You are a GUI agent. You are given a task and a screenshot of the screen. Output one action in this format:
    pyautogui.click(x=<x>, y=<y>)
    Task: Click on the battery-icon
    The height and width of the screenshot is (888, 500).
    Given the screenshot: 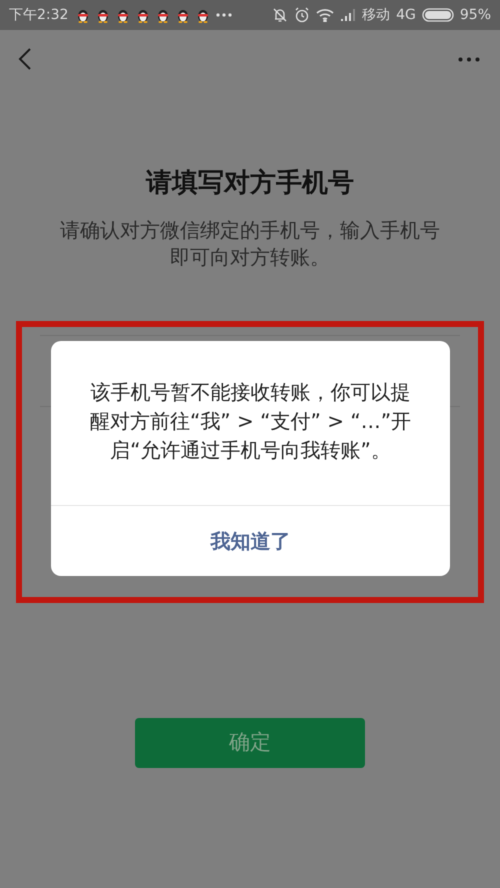 What is the action you would take?
    pyautogui.click(x=438, y=15)
    